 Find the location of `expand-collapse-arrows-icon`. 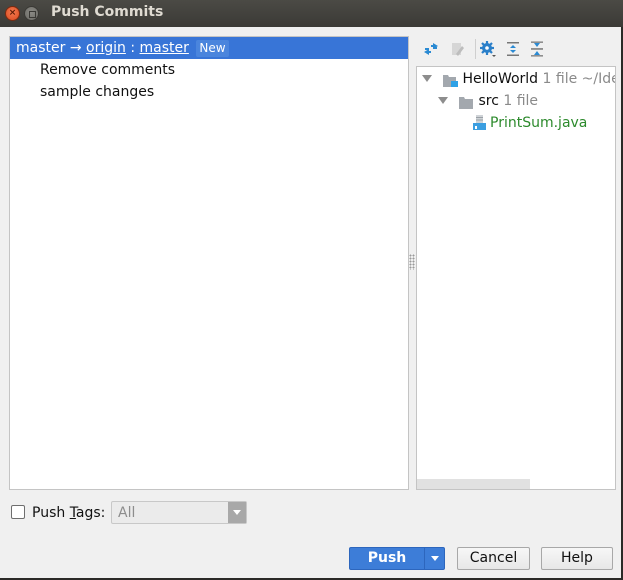

expand-collapse-arrows-icon is located at coordinates (431, 49).